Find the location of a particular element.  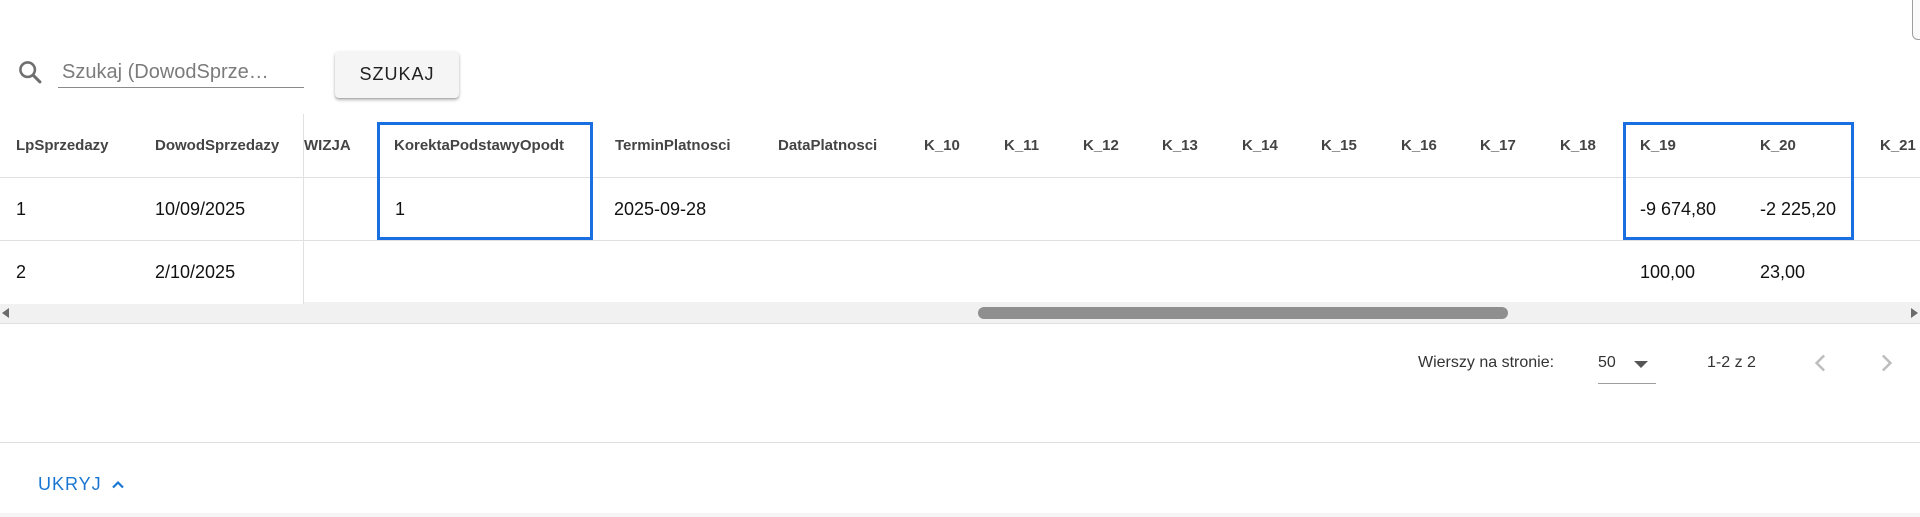

scroll-left-arrow-icon is located at coordinates (5, 313).